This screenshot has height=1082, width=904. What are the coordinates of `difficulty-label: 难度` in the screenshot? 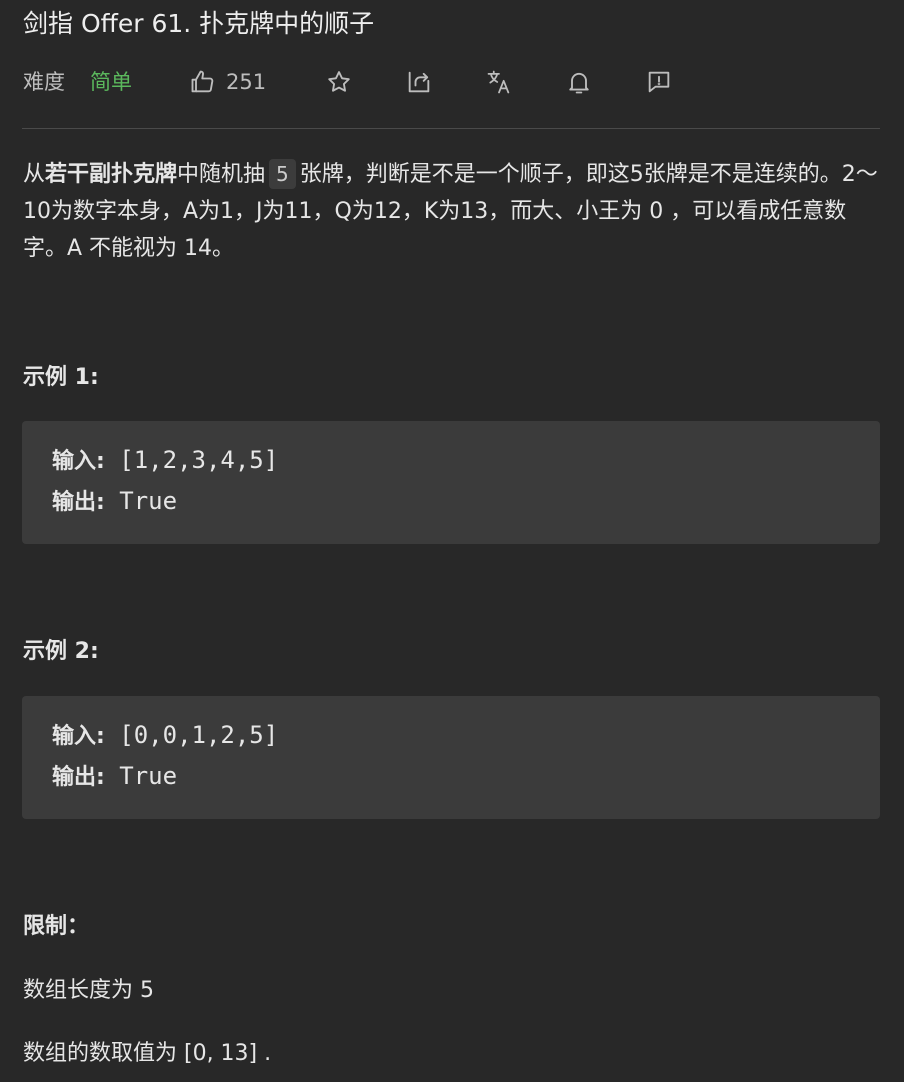 It's located at (44, 82).